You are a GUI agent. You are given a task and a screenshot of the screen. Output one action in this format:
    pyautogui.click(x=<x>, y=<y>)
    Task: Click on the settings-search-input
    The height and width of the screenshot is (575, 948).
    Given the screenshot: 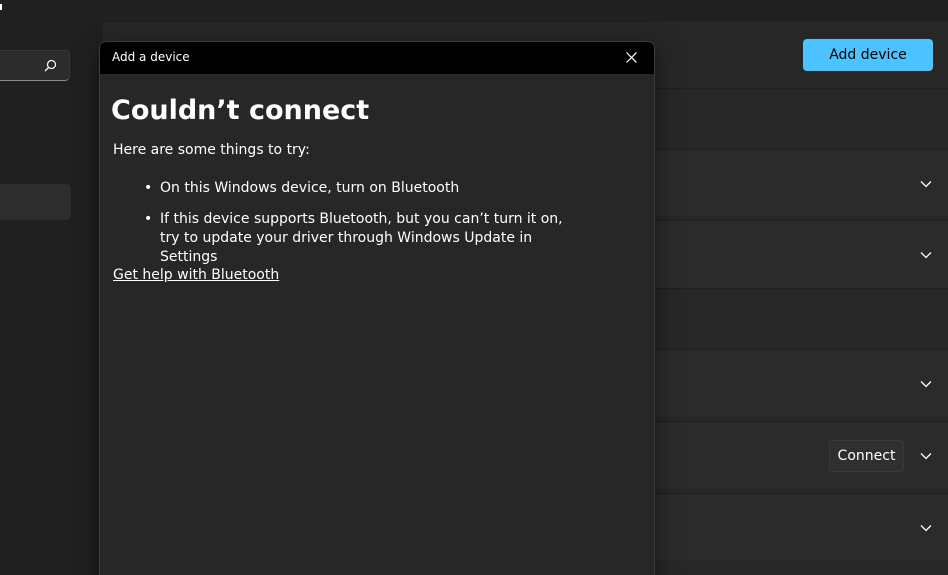 What is the action you would take?
    pyautogui.click(x=35, y=65)
    